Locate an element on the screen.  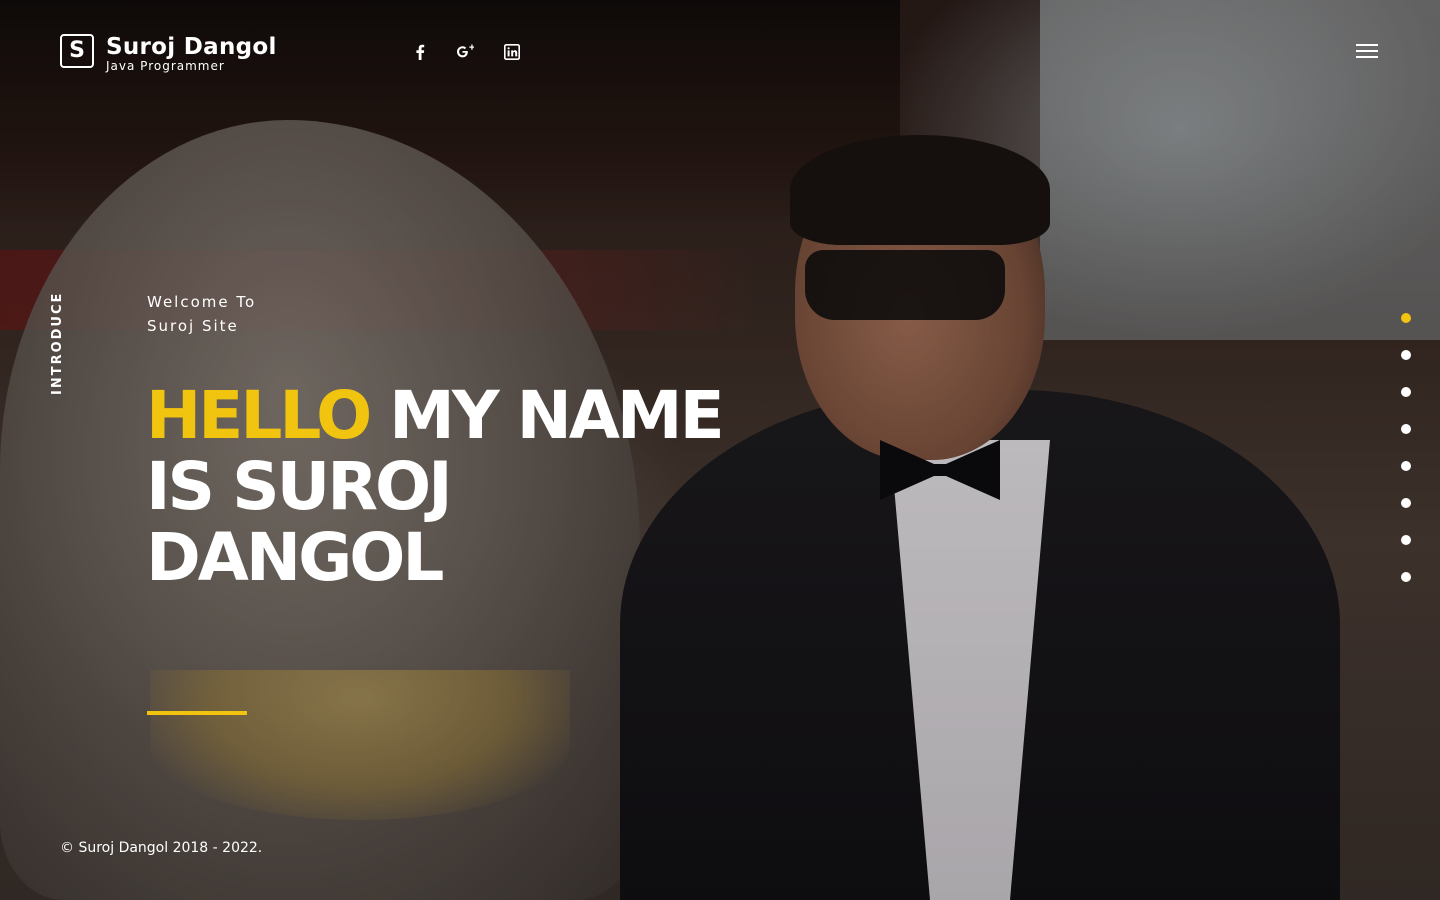
welcome-text: Welcome To Suroj Site is located at coordinates (201, 314).